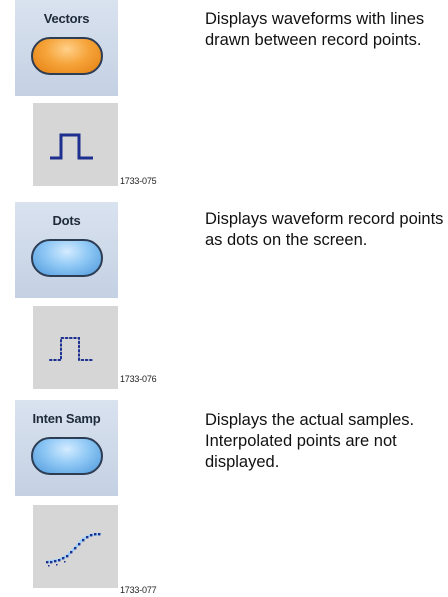 The width and height of the screenshot is (448, 597). I want to click on dots-button-label: Dots, so click(66, 220).